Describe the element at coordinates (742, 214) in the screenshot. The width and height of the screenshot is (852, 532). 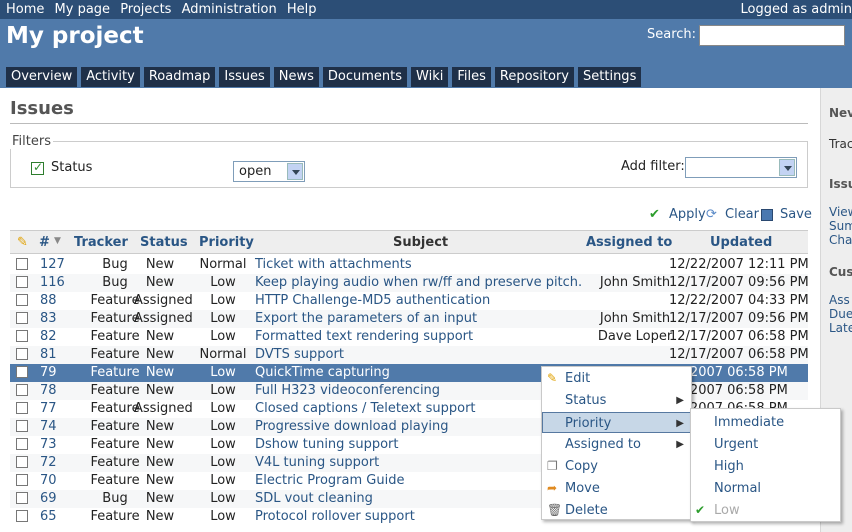
I see `clear-link: Clear` at that location.